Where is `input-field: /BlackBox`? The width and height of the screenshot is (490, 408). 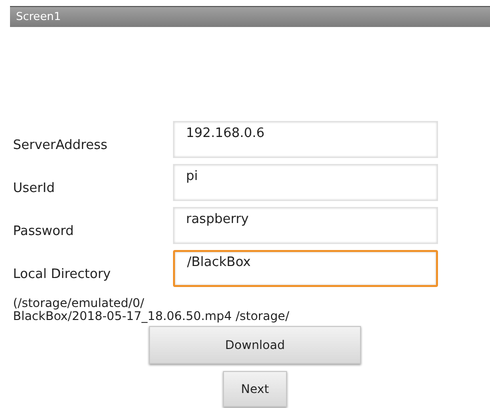
input-field: /BlackBox is located at coordinates (305, 268).